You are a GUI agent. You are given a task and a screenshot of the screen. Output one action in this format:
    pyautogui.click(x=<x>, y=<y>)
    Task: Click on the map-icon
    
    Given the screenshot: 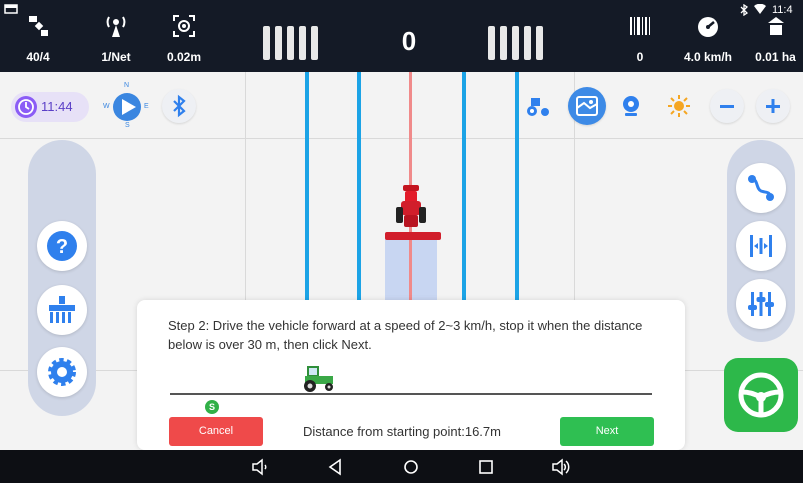 What is the action you would take?
    pyautogui.click(x=587, y=106)
    